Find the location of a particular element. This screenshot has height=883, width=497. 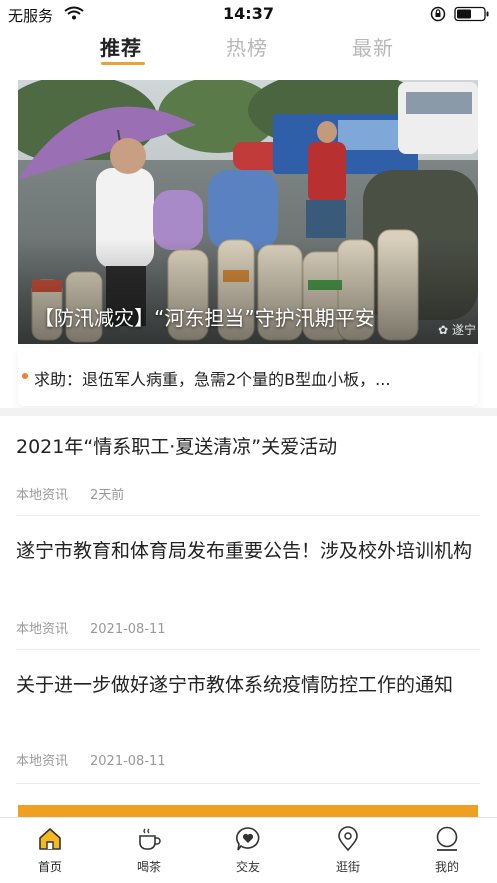

news-item: 2021年“情系职工·夏送清凉”关爱活动 本地资讯 2天前 is located at coordinates (248, 474).